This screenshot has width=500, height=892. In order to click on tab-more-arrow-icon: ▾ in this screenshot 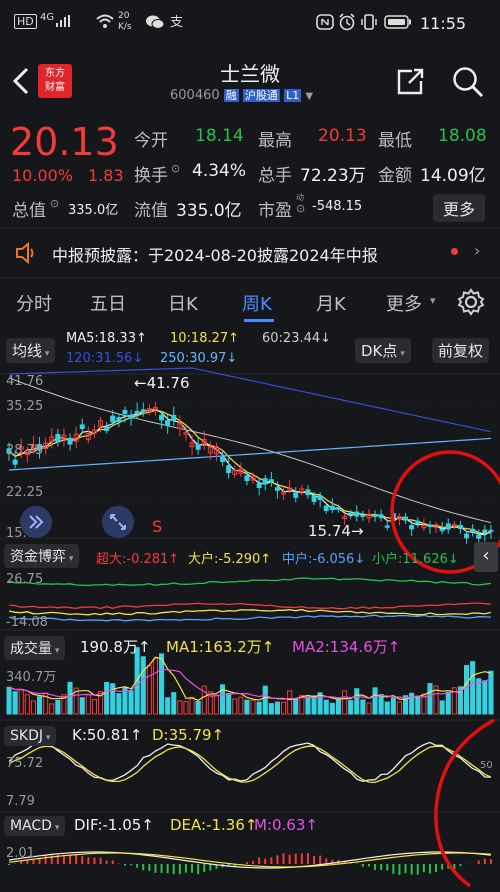, I will do `click(433, 300)`.